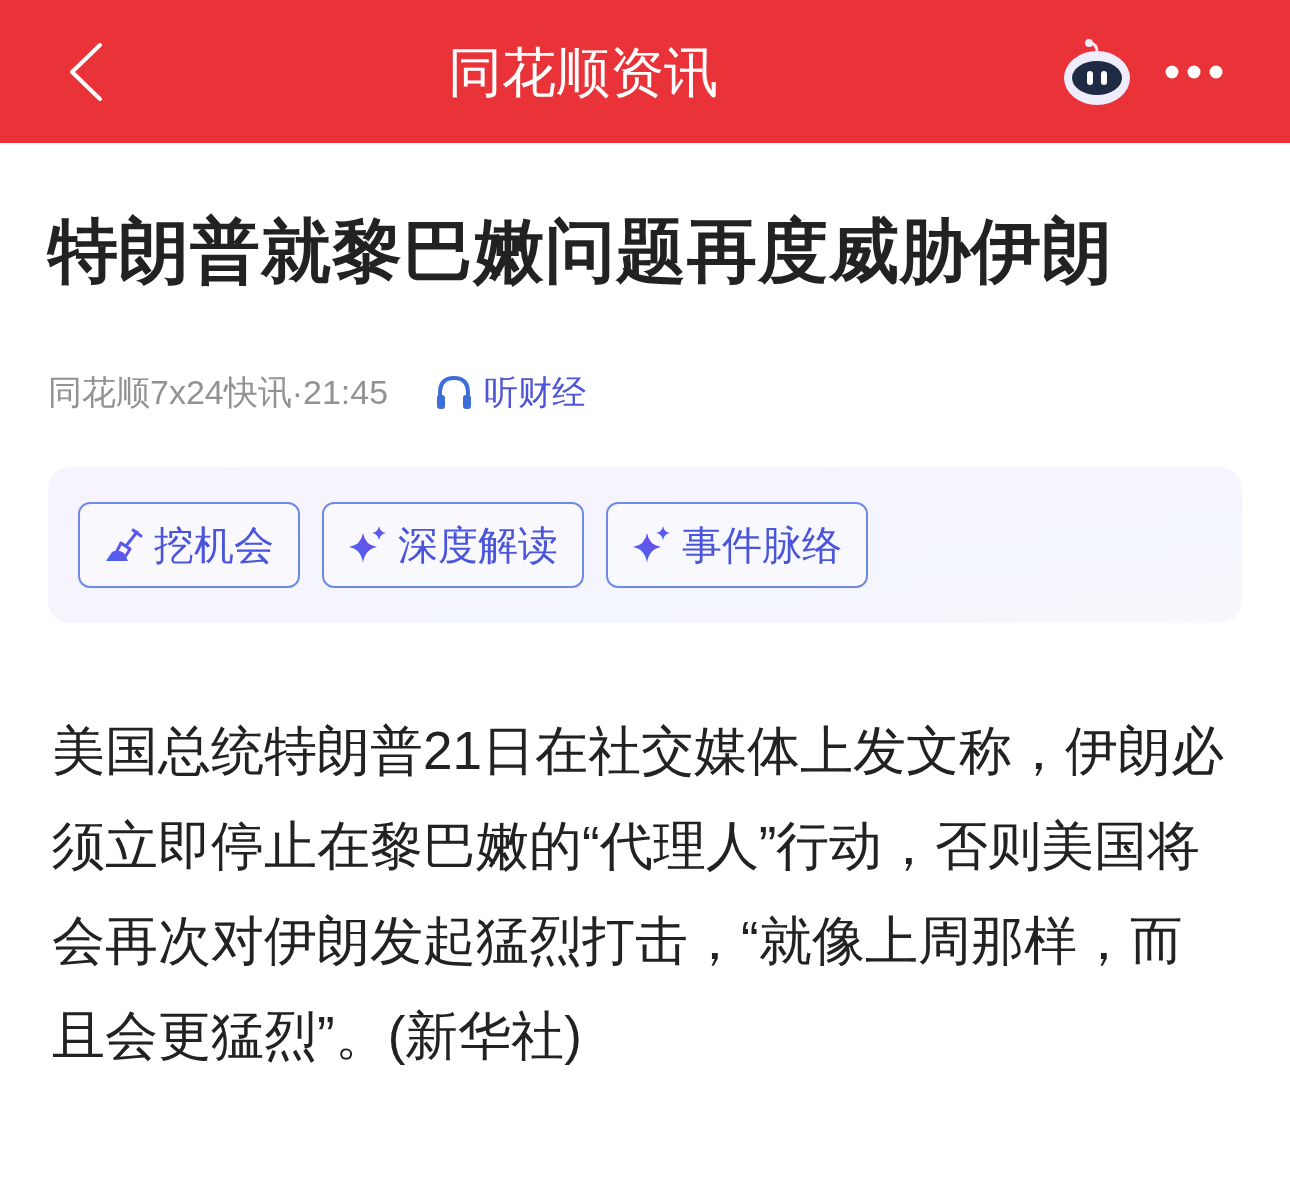 The width and height of the screenshot is (1290, 1181). I want to click on back-icon, so click(86, 71).